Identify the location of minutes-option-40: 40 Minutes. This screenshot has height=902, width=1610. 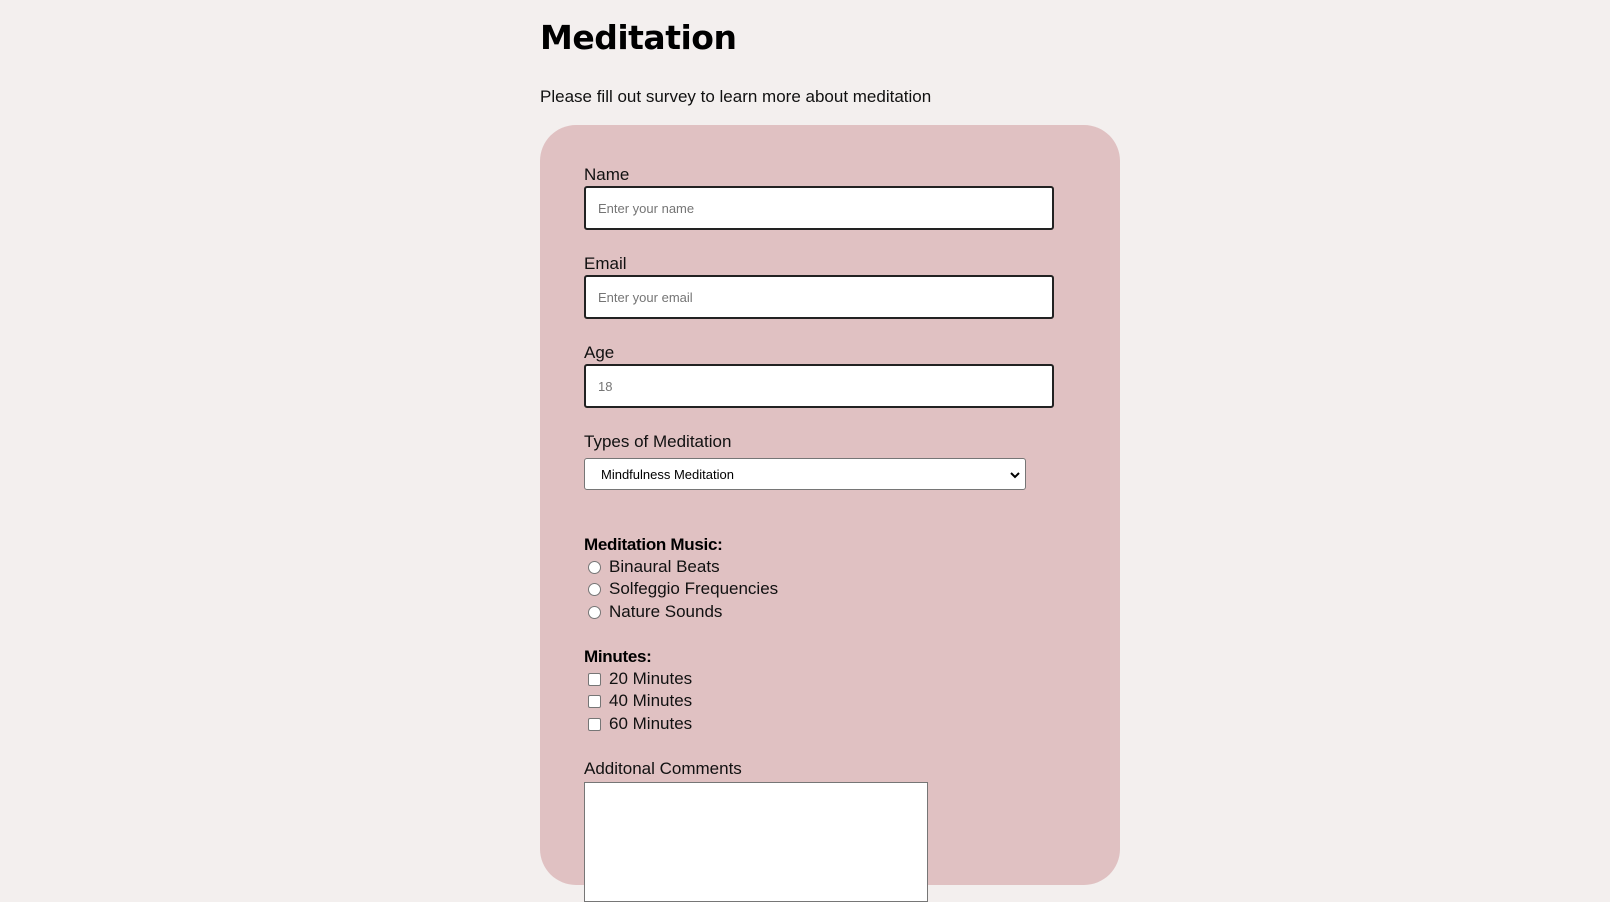
(640, 701).